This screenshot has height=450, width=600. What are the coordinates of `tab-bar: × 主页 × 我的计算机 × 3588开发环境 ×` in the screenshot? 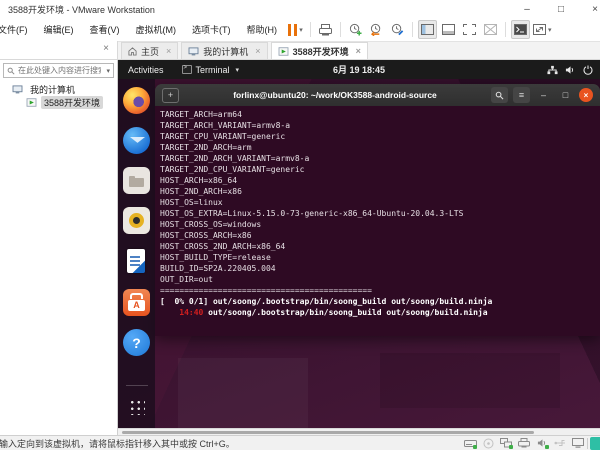 It's located at (300, 50).